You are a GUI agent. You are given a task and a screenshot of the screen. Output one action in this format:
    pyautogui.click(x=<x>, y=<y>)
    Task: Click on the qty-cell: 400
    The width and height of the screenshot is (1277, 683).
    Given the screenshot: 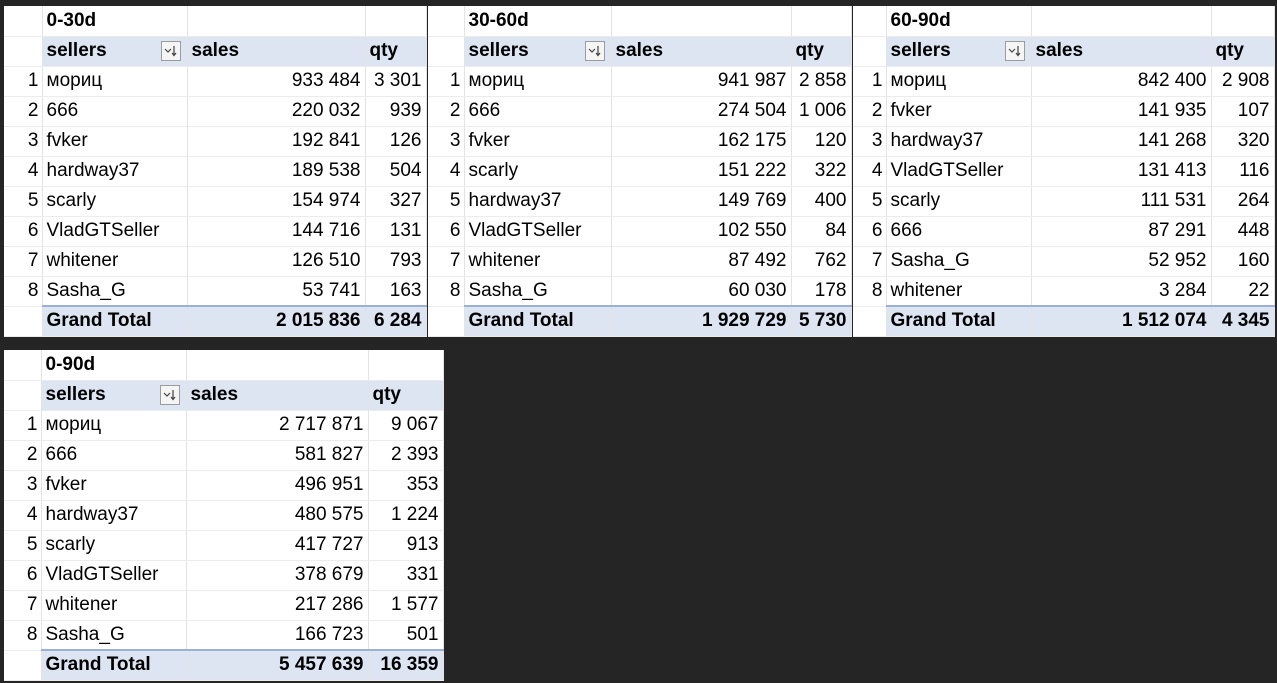 What is the action you would take?
    pyautogui.click(x=821, y=201)
    